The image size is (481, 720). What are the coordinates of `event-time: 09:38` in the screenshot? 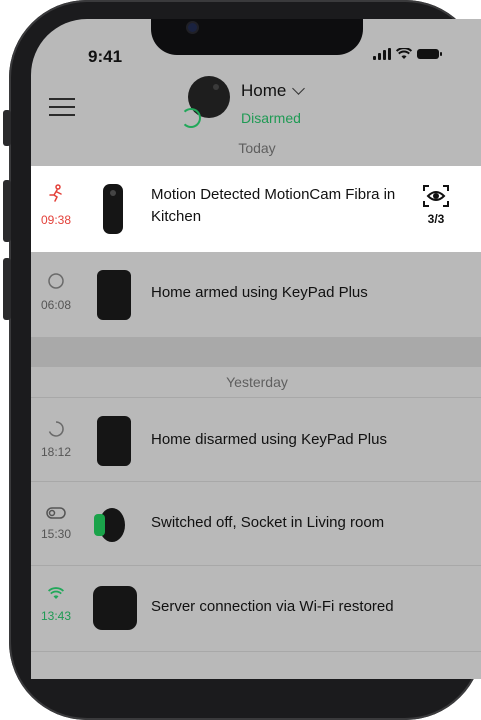 It's located at (56, 220).